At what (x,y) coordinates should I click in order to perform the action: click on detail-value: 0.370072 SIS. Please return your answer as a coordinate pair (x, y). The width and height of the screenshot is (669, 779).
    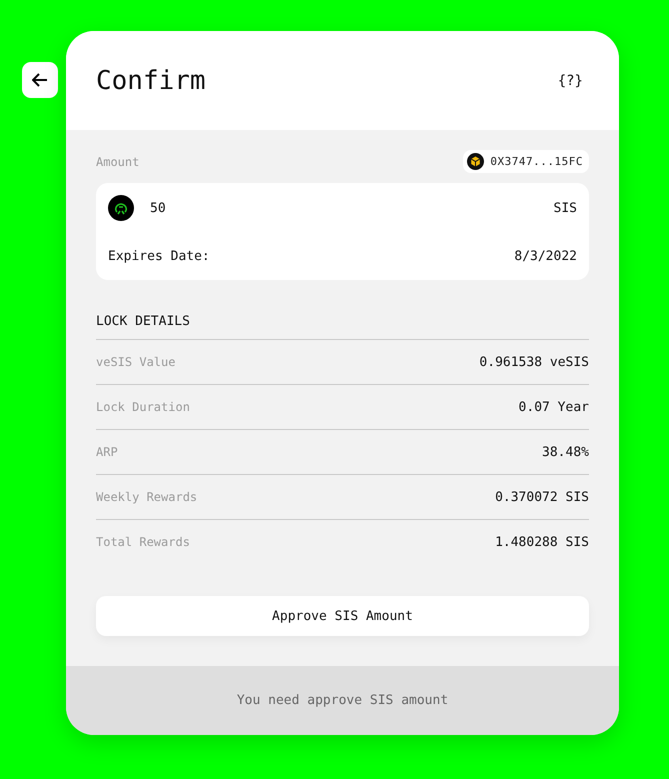
    Looking at the image, I should click on (542, 497).